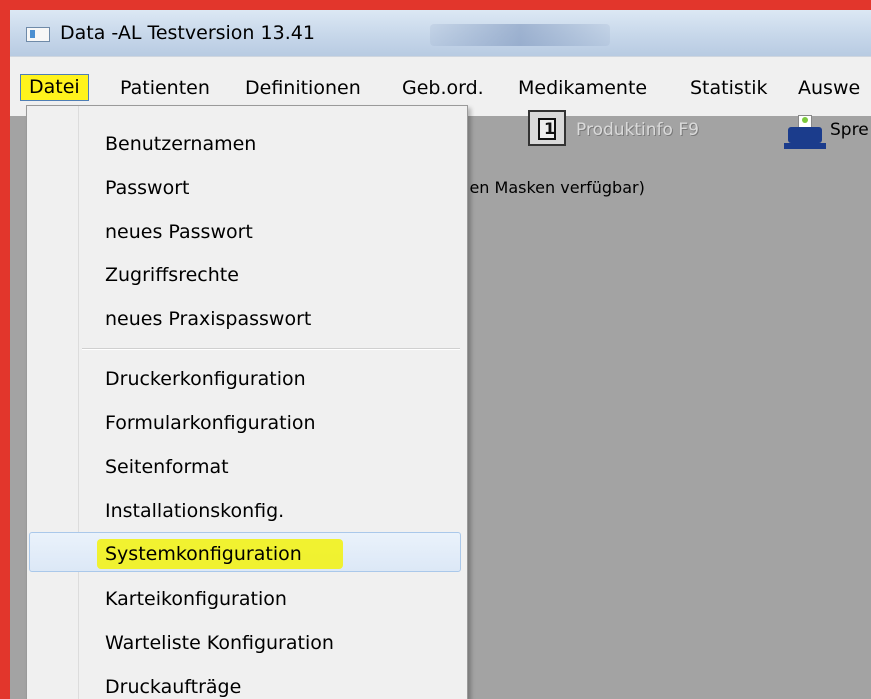  What do you see at coordinates (208, 319) in the screenshot?
I see `menu-item-neues-praxispasswort: neues Praxispasswort` at bounding box center [208, 319].